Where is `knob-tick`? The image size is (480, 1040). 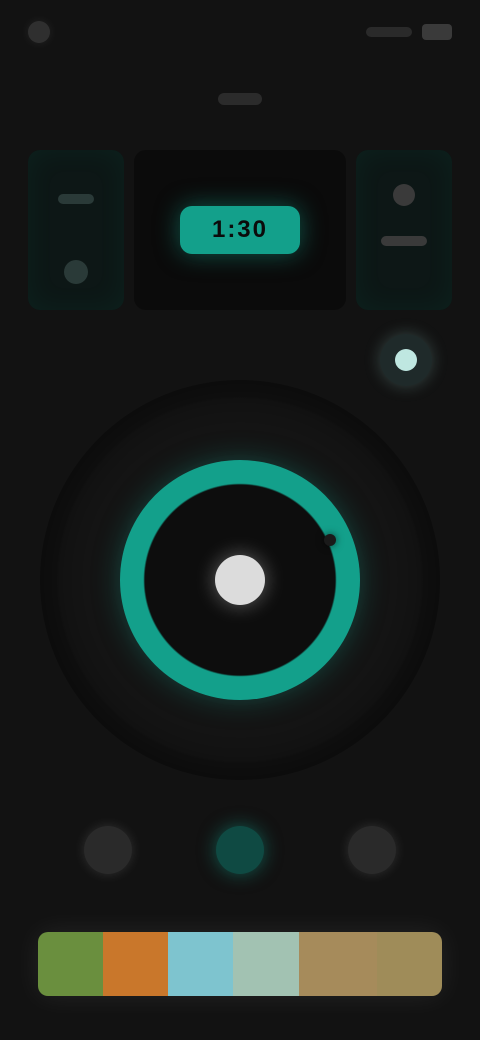
knob-tick is located at coordinates (330, 540).